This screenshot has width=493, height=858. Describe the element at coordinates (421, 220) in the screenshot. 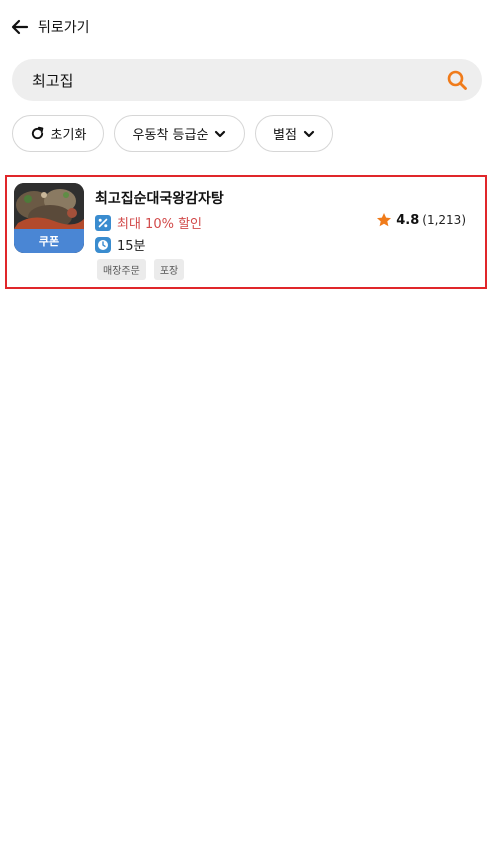

I see `rating: 4.8 (1,213)` at that location.